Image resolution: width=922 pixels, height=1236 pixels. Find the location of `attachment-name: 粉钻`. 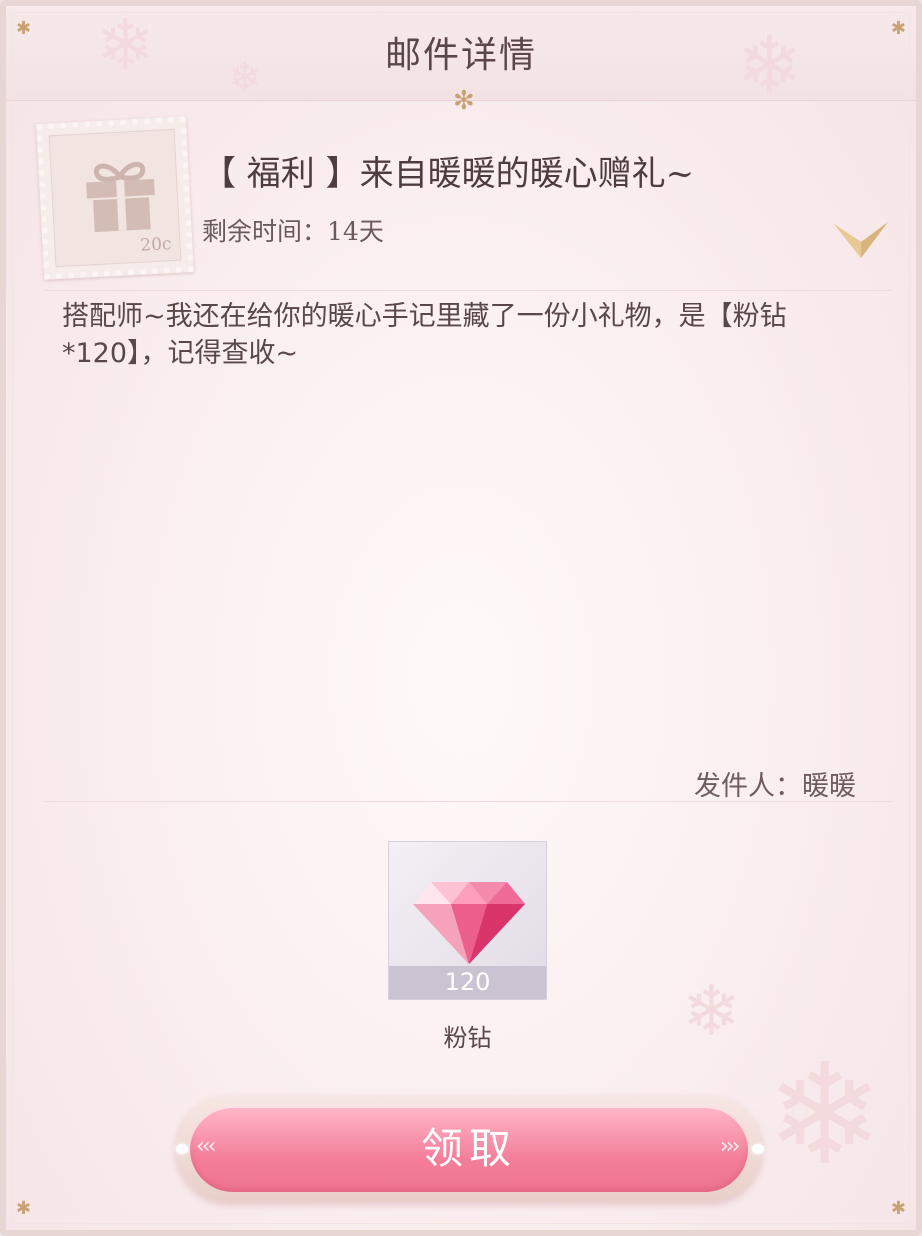

attachment-name: 粉钻 is located at coordinates (467, 1038).